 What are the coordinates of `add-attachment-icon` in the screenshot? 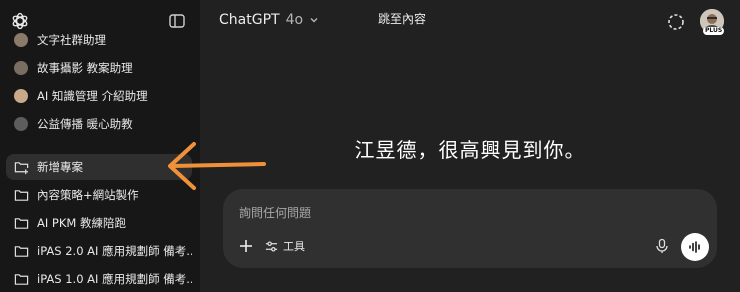 It's located at (246, 246).